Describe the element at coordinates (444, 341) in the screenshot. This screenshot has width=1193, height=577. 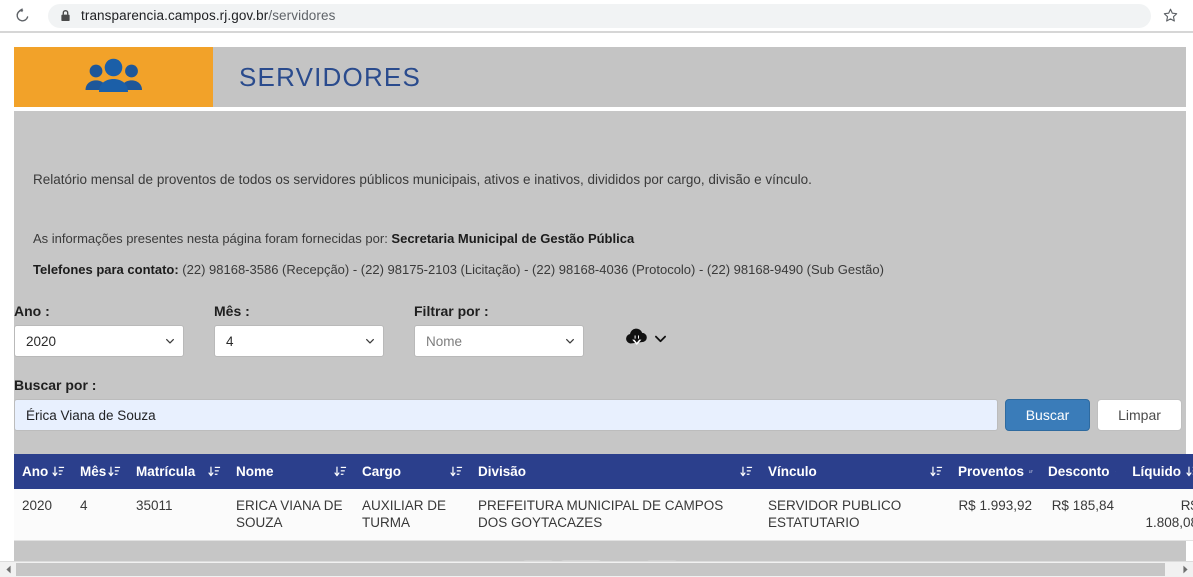
I see `filtrar-select-value: Nome` at that location.